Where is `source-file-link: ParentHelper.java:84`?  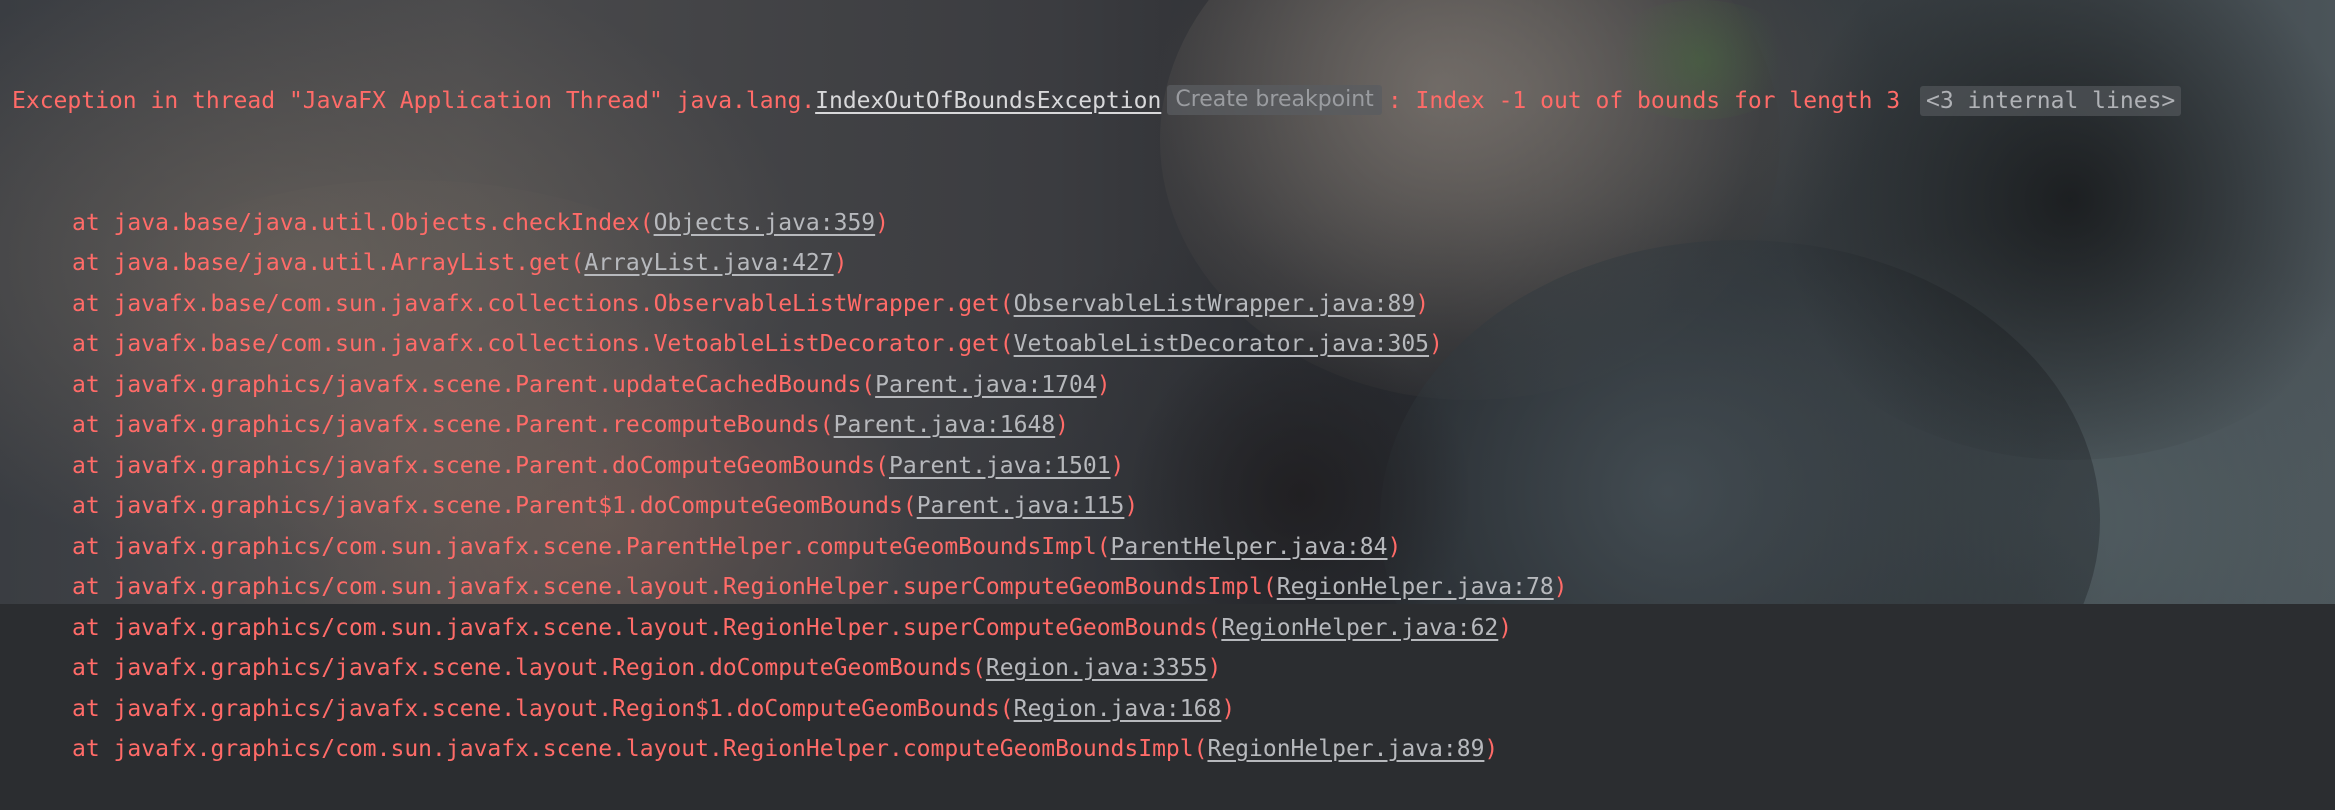 source-file-link: ParentHelper.java:84 is located at coordinates (1249, 547).